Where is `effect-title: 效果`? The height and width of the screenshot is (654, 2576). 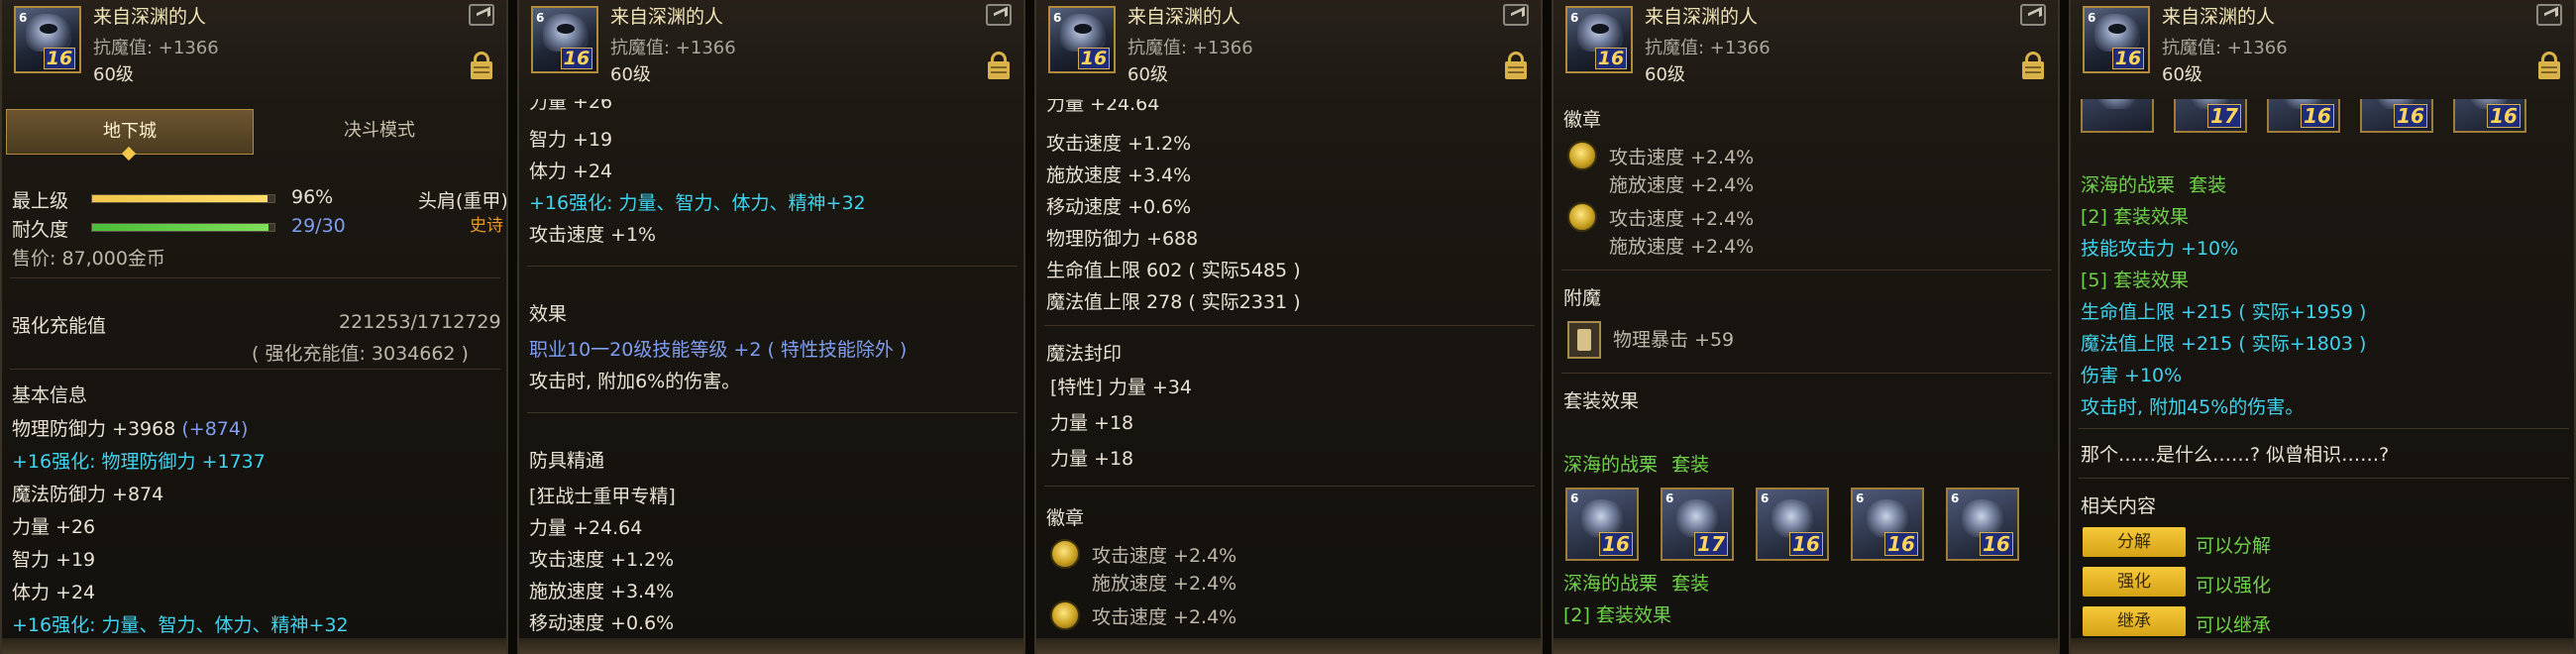
effect-title: 效果 is located at coordinates (548, 314).